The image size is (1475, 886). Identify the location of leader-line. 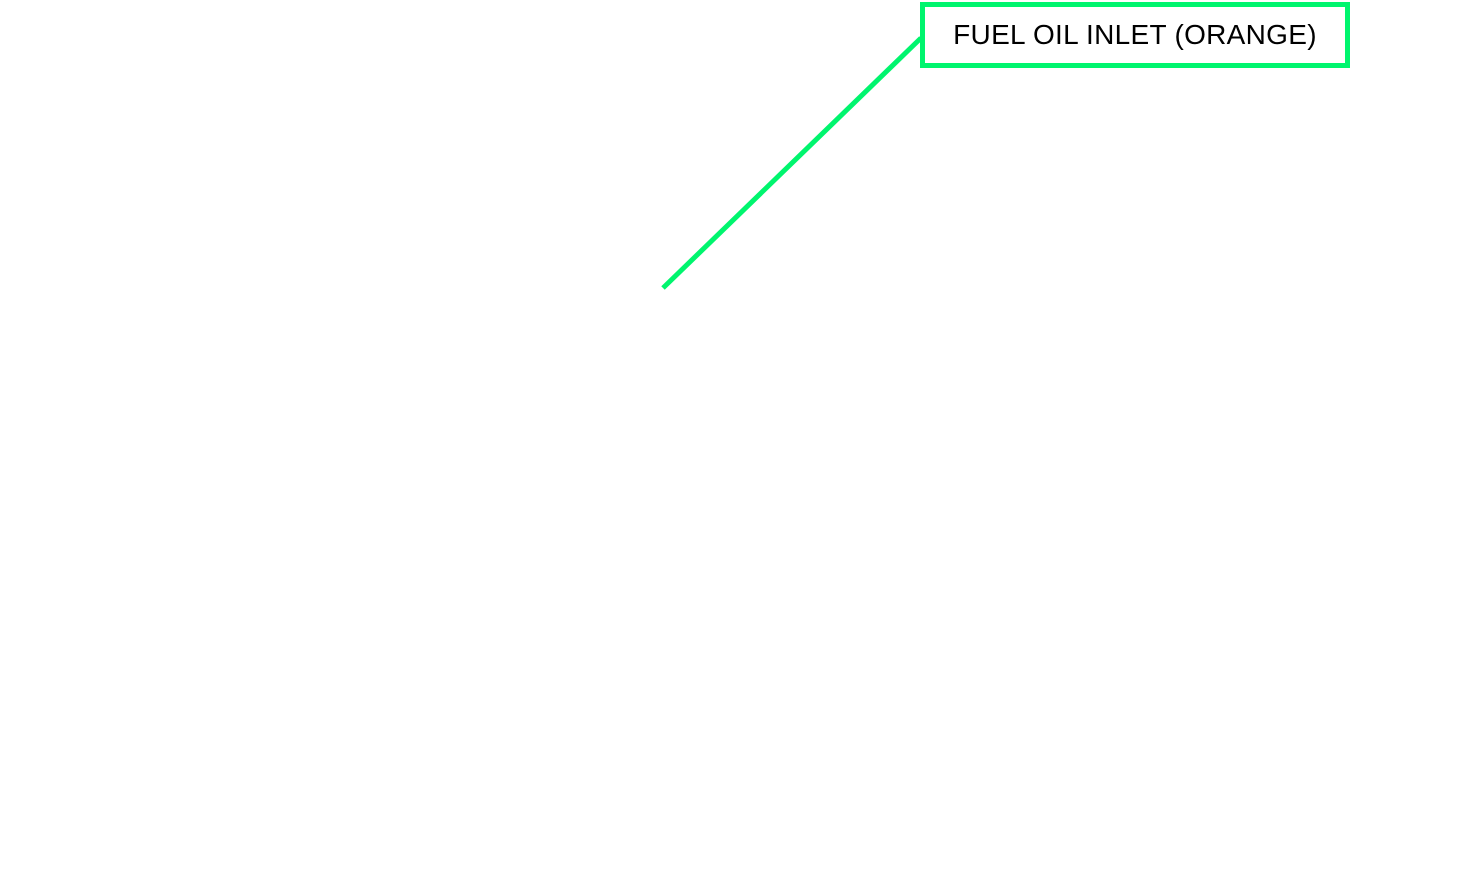
(792, 163).